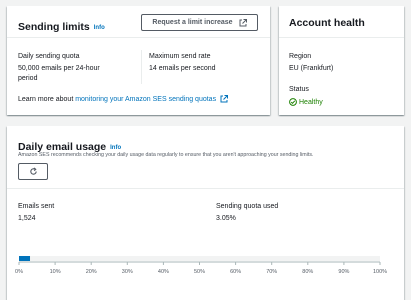 The width and height of the screenshot is (411, 300). I want to click on x-tick-label: 10%, so click(55, 272).